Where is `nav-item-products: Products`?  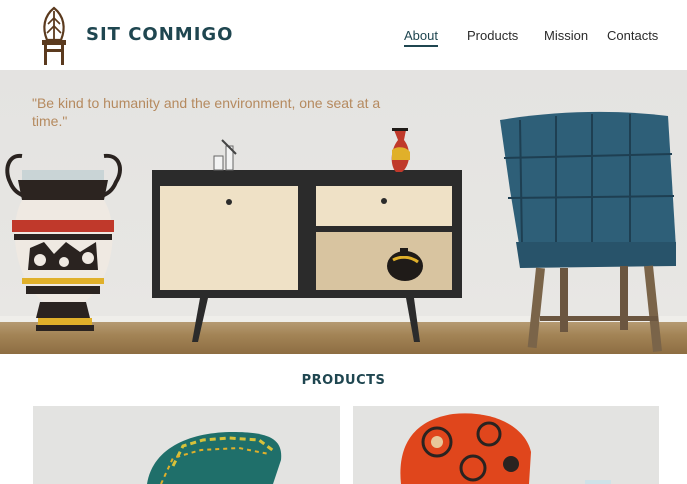
nav-item-products: Products is located at coordinates (492, 35).